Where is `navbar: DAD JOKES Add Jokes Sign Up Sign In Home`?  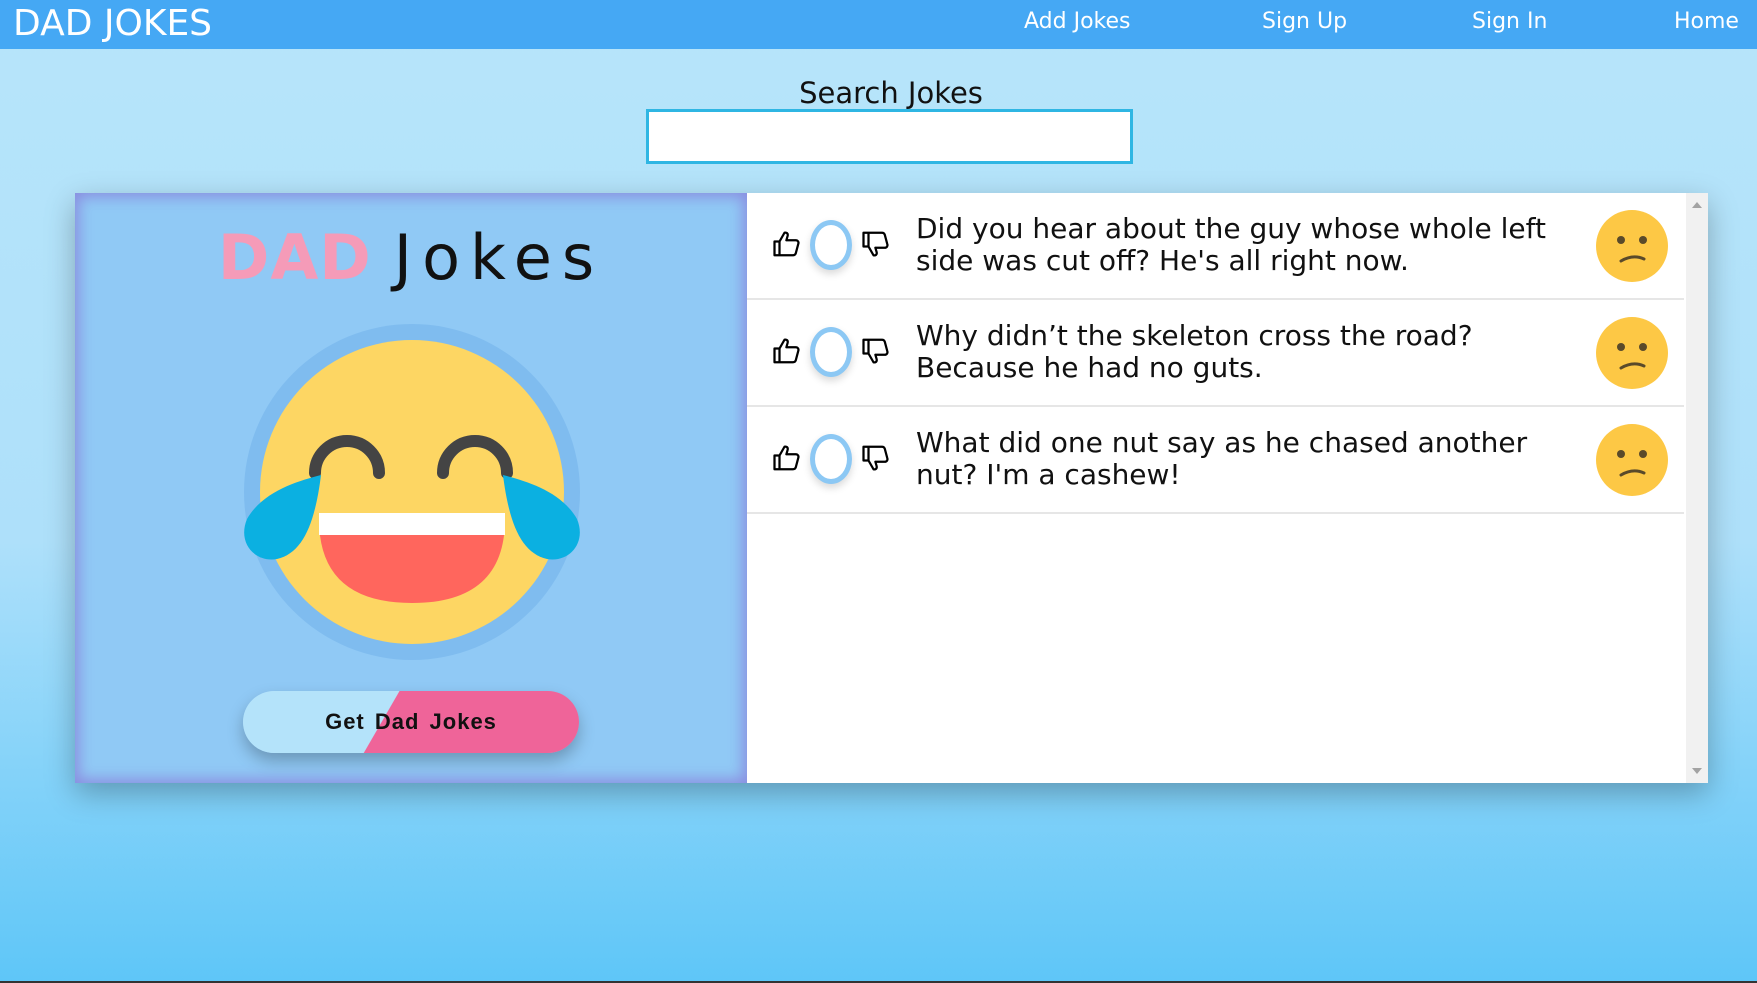 navbar: DAD JOKES Add Jokes Sign Up Sign In Home is located at coordinates (878, 24).